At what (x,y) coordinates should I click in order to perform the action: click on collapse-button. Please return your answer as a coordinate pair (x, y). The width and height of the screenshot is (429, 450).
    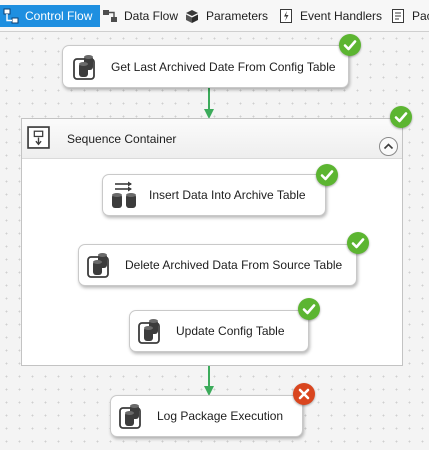
    Looking at the image, I should click on (388, 146).